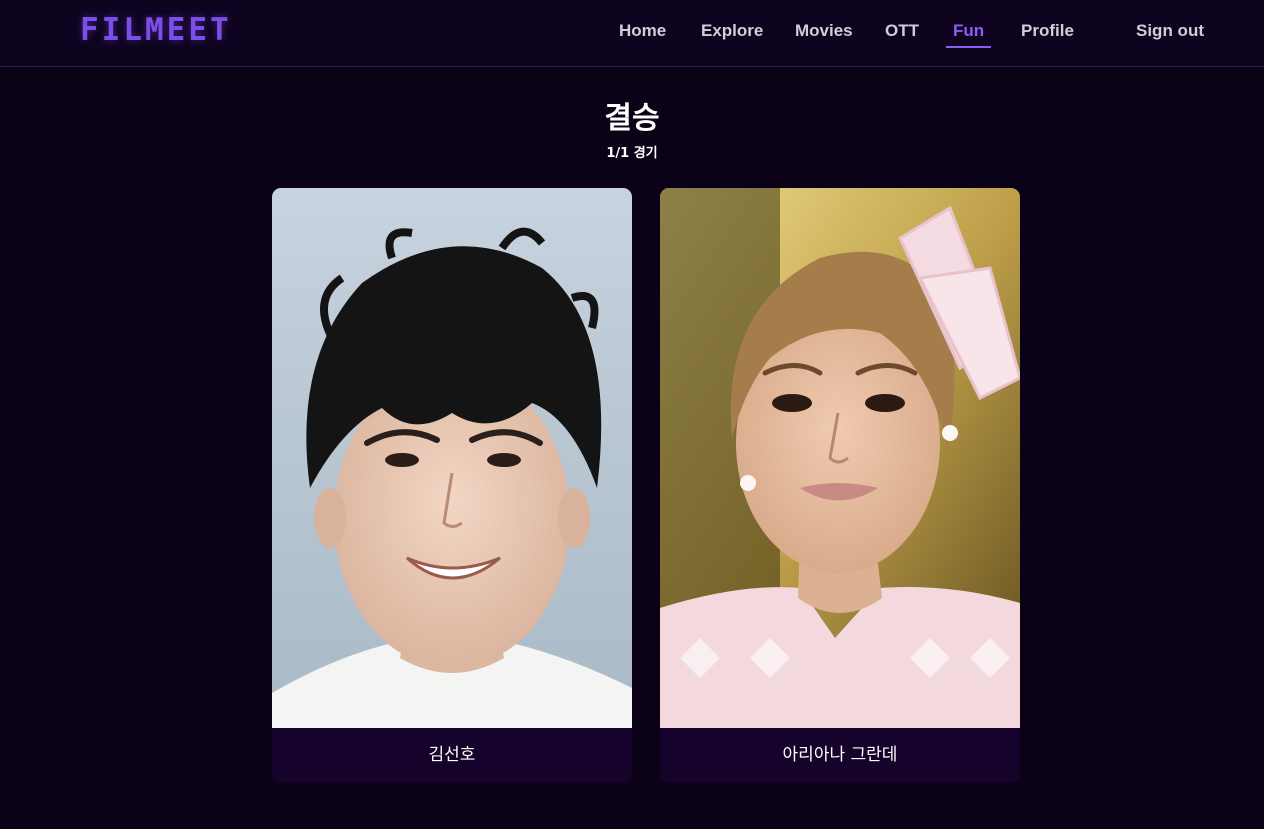  I want to click on round-title: 결승, so click(632, 118).